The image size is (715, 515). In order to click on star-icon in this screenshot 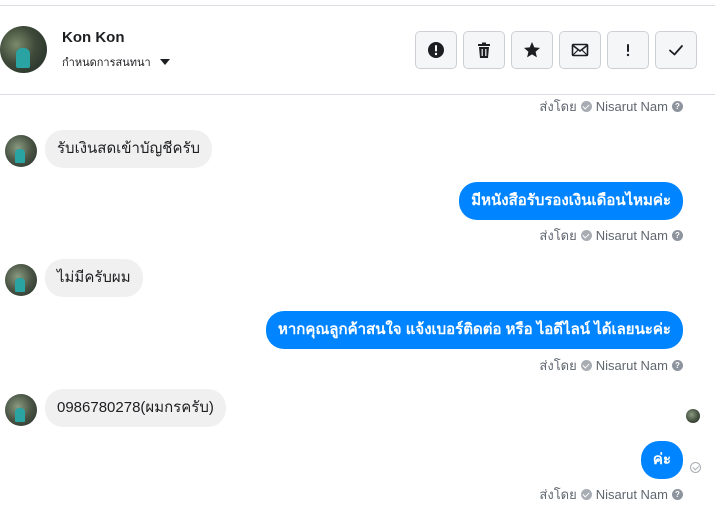, I will do `click(532, 50)`.